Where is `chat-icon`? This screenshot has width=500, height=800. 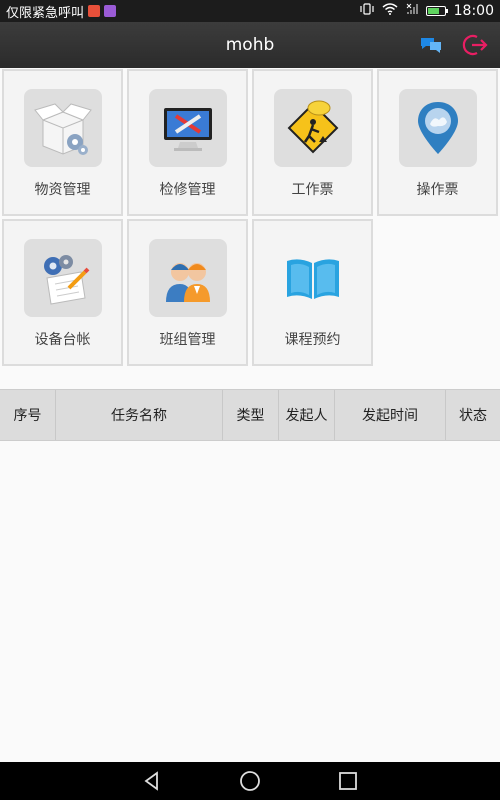 chat-icon is located at coordinates (431, 45).